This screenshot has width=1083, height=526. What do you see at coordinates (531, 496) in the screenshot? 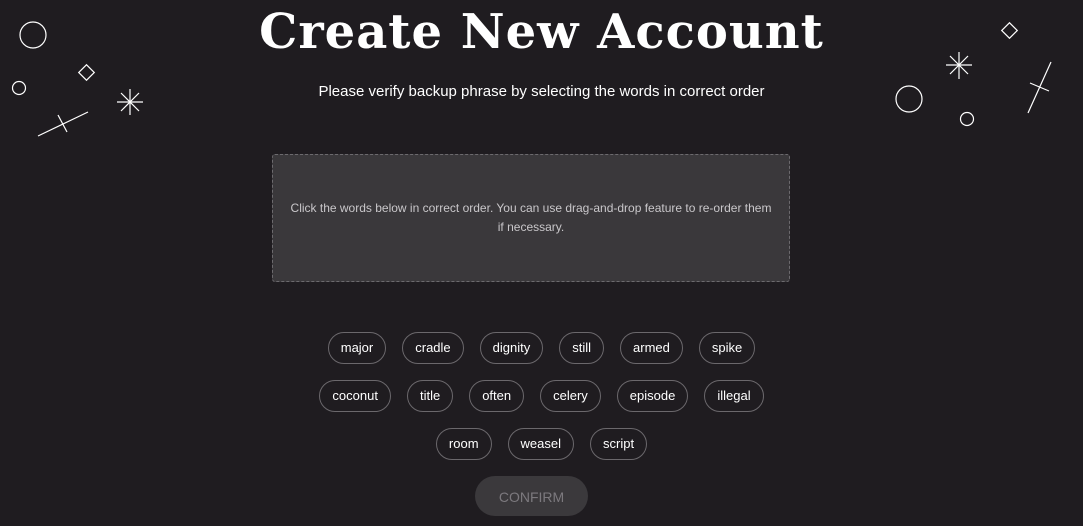
I see `confirm-button: CONFIRM` at bounding box center [531, 496].